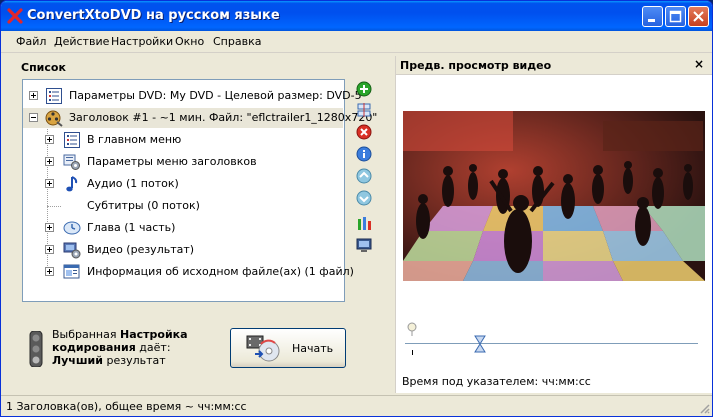 Image resolution: width=713 pixels, height=417 pixels. What do you see at coordinates (86, 334) in the screenshot?
I see `note-text: Выбранная` at bounding box center [86, 334].